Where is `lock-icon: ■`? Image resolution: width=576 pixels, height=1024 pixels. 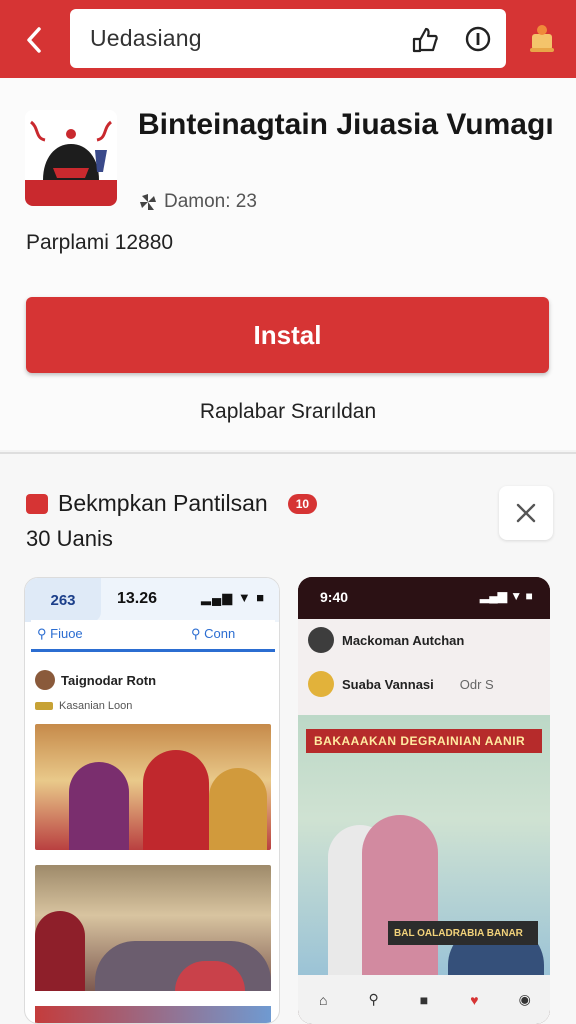 lock-icon: ■ is located at coordinates (424, 999).